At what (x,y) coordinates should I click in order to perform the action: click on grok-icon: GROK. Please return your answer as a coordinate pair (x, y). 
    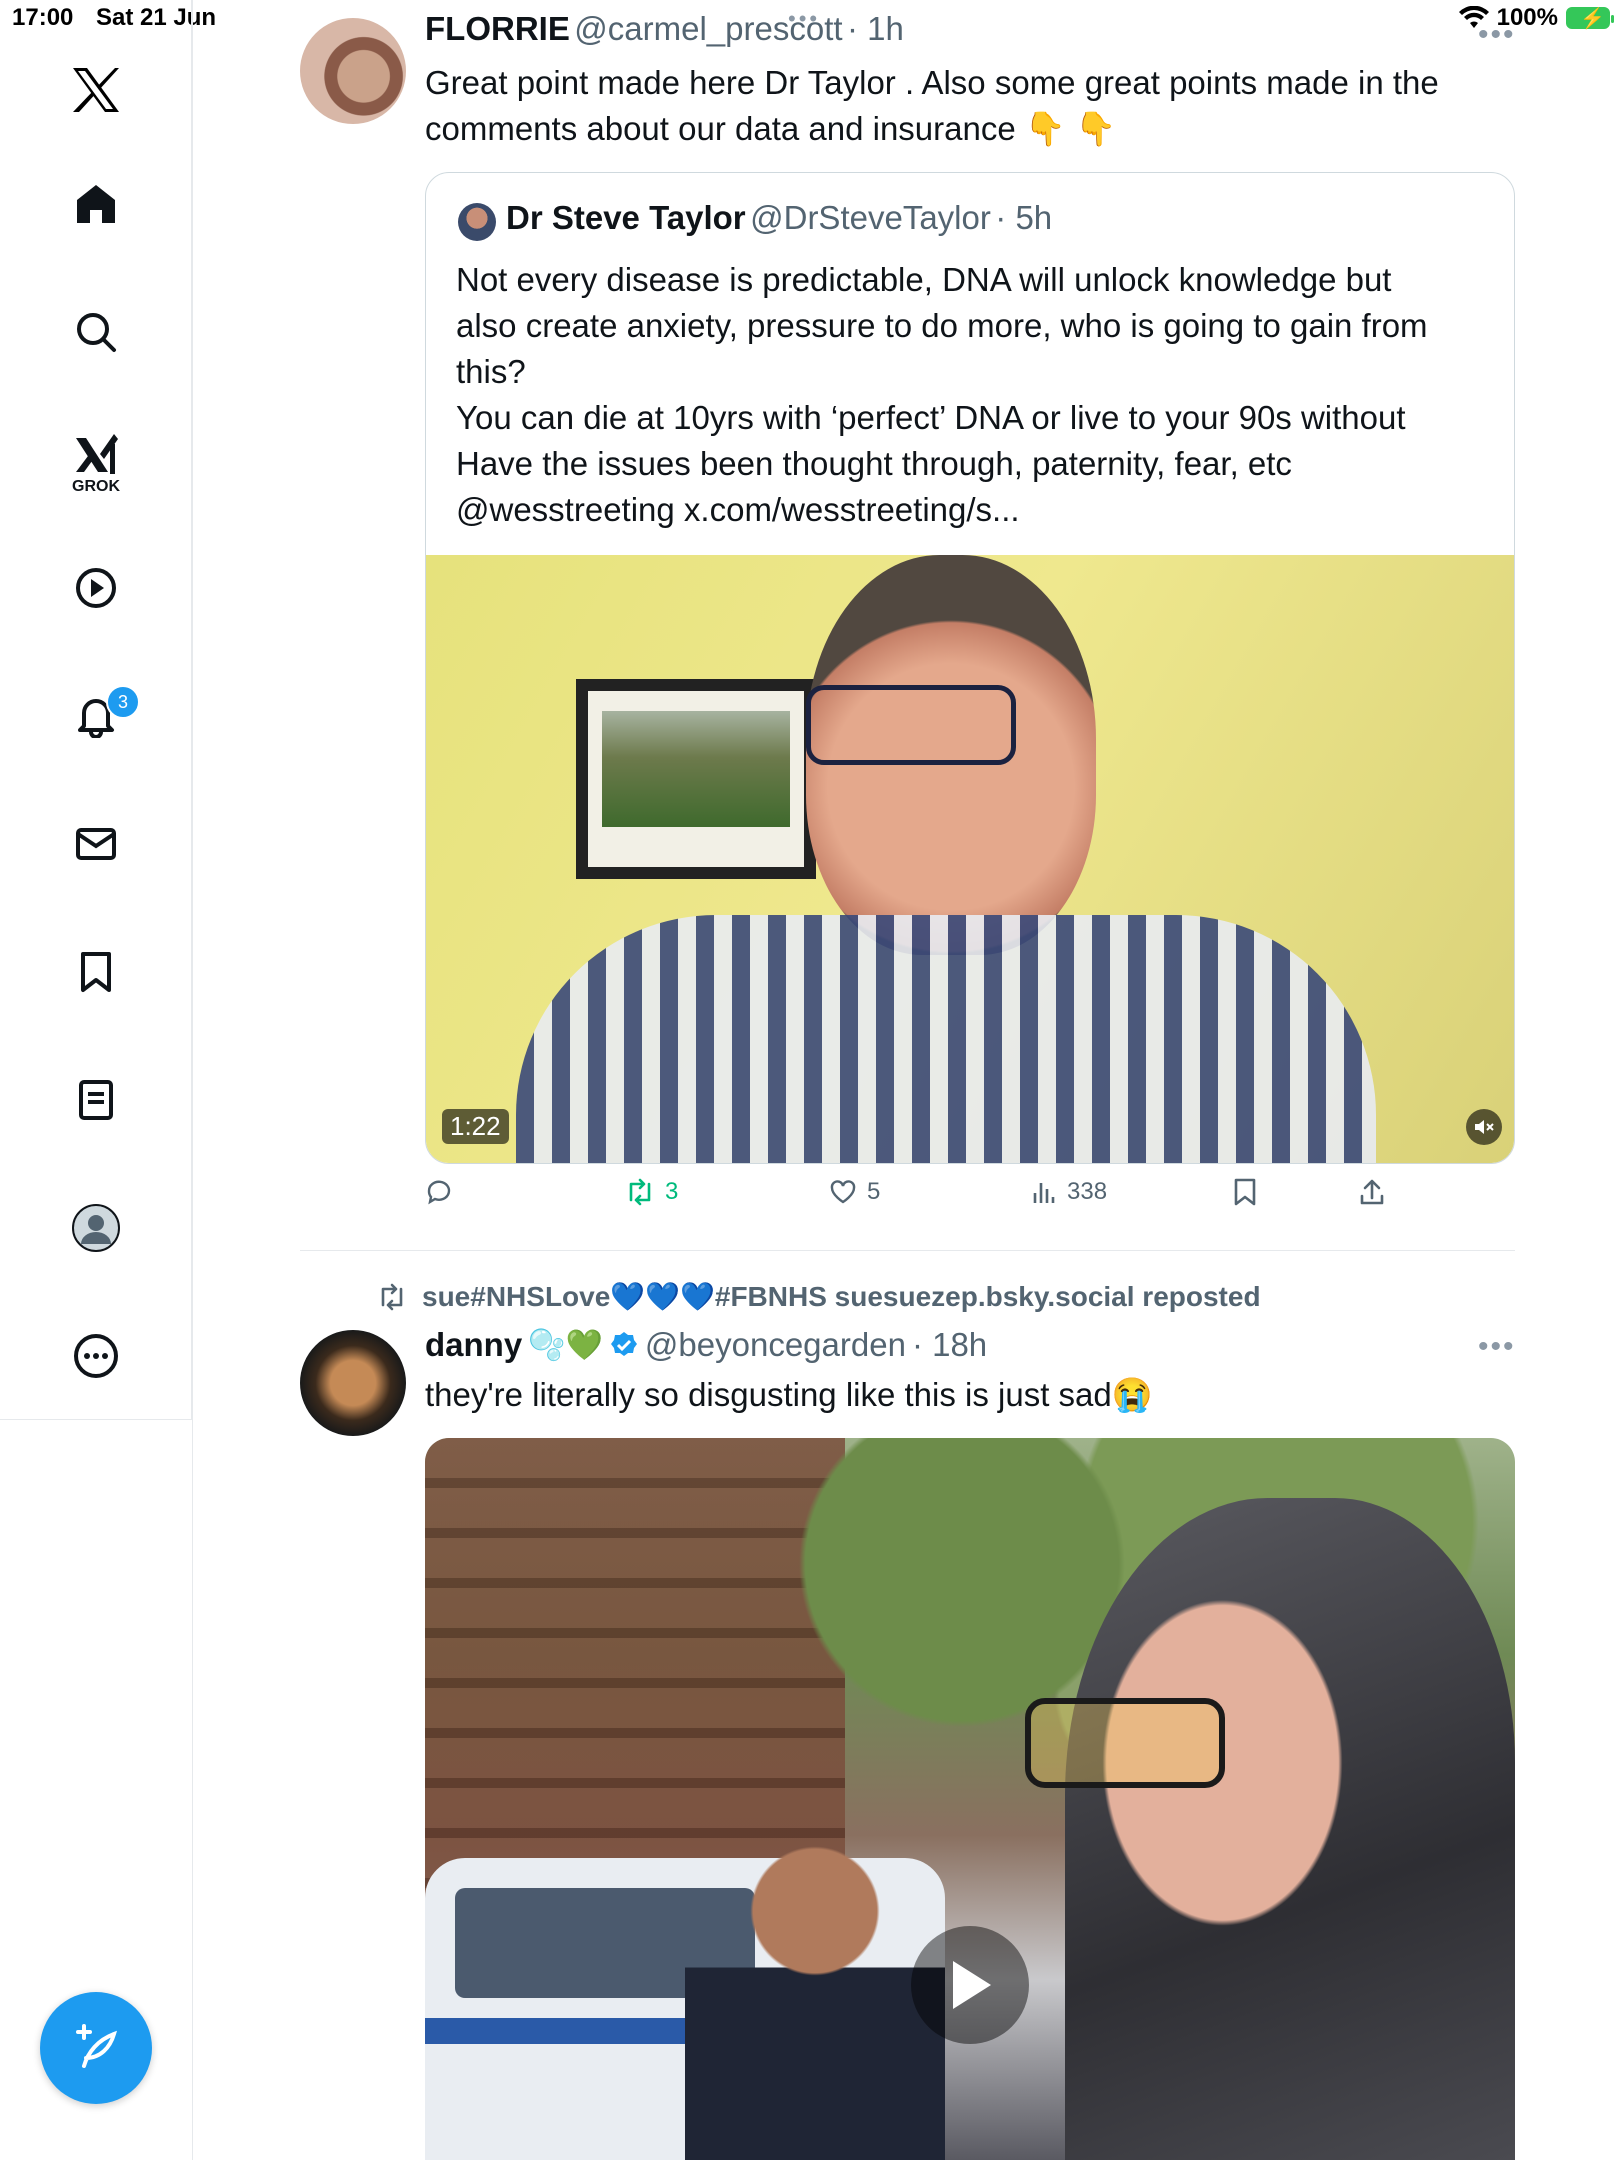
    Looking at the image, I should click on (96, 464).